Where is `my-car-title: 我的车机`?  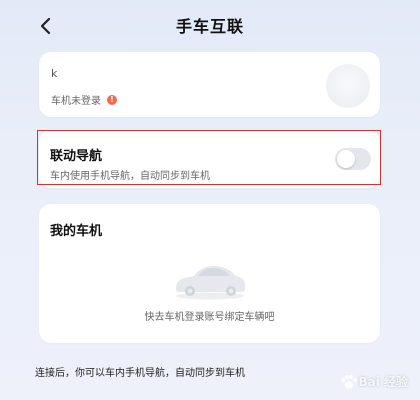
my-car-title: 我的车机 is located at coordinates (76, 231).